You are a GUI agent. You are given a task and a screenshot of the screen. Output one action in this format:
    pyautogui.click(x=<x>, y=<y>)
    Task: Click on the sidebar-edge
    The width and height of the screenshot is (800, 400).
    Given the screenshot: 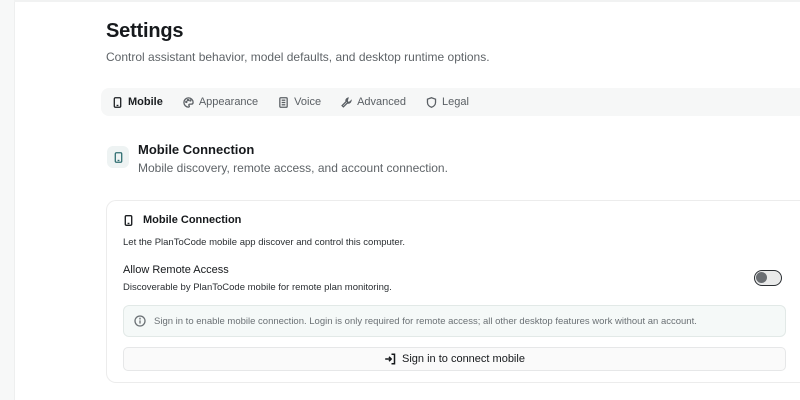 What is the action you would take?
    pyautogui.click(x=7, y=200)
    